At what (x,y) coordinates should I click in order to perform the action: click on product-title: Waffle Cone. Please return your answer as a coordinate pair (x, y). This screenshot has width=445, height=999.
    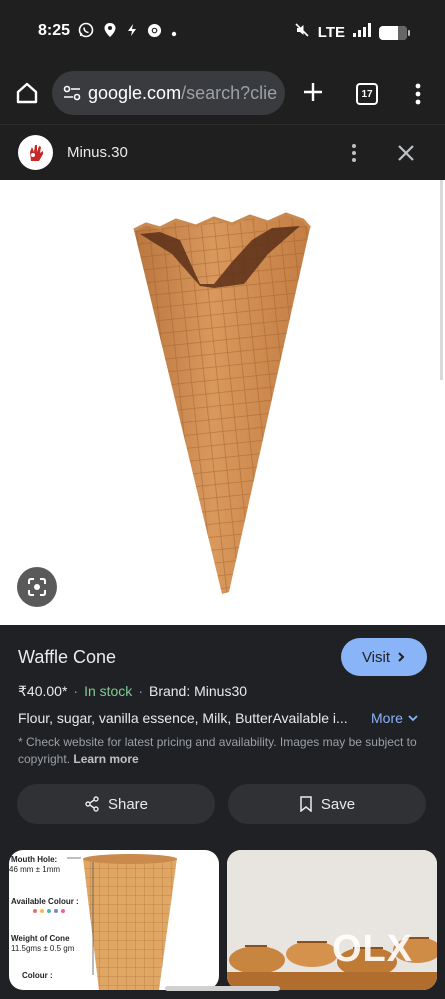
    Looking at the image, I should click on (67, 657).